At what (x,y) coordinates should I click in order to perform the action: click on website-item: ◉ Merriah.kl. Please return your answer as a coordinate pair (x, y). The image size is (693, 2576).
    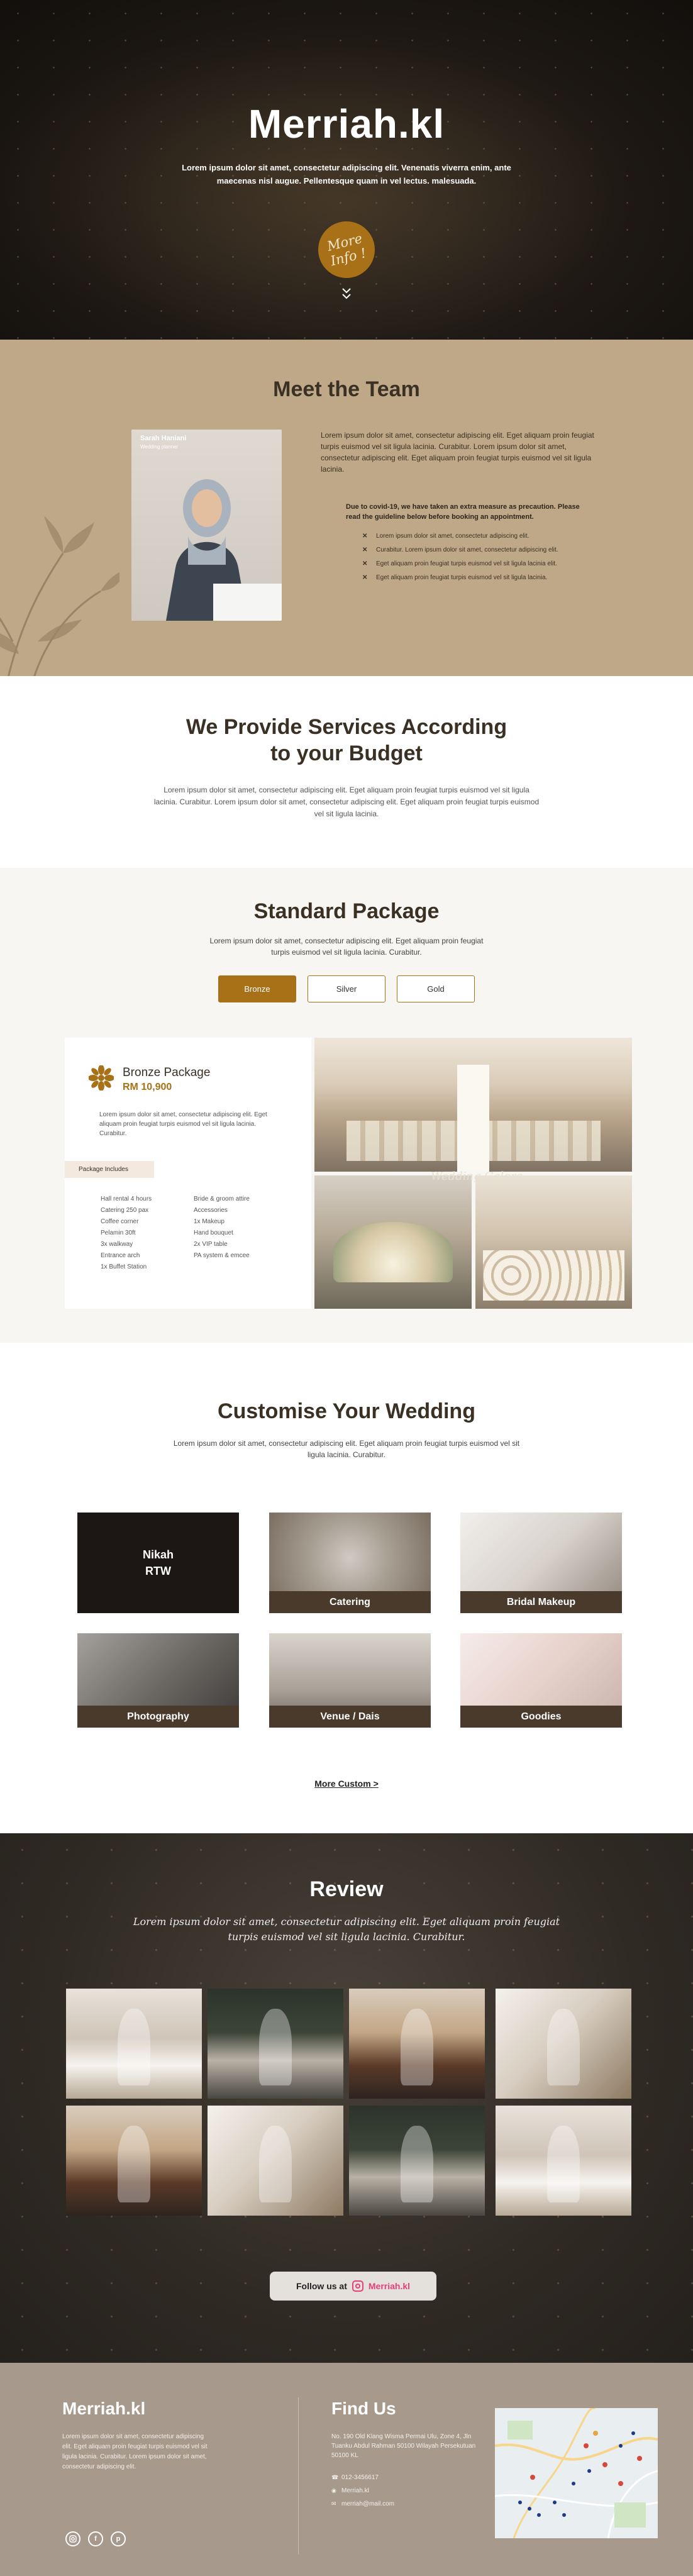
    Looking at the image, I should click on (362, 2490).